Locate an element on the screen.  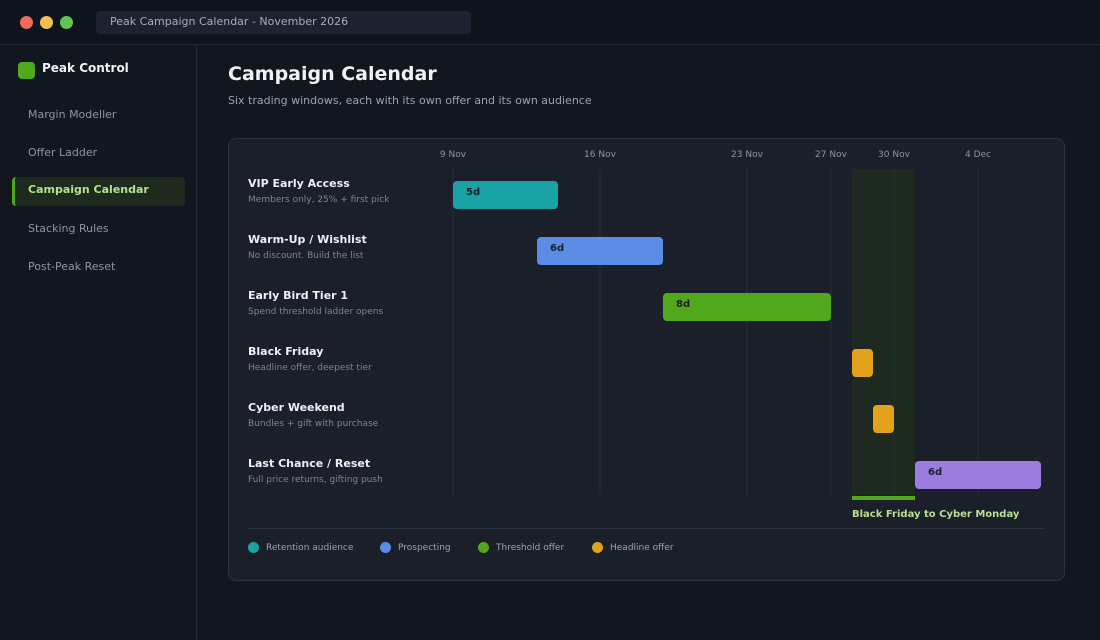
tick-label: 9 Nov is located at coordinates (453, 155).